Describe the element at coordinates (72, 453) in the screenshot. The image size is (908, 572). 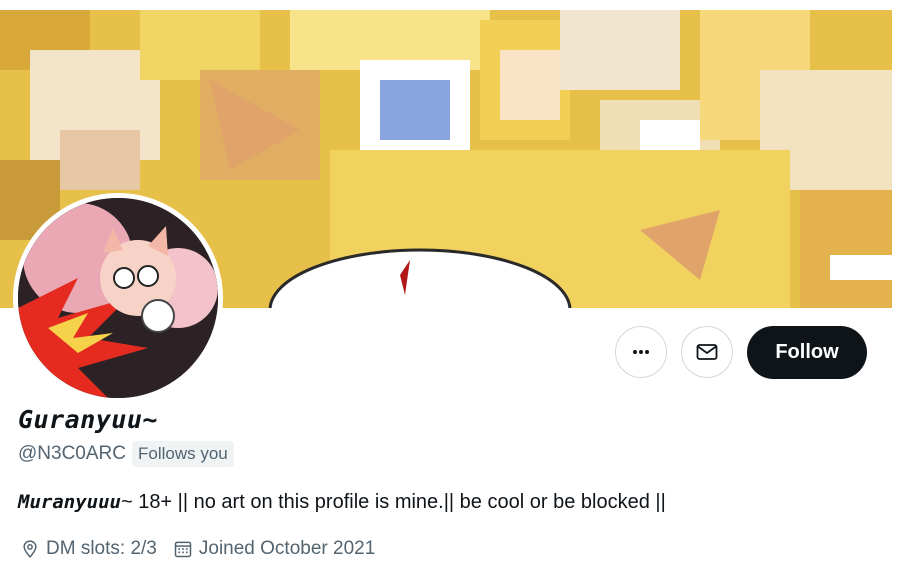
I see `user-handle: @N3C0ARC` at that location.